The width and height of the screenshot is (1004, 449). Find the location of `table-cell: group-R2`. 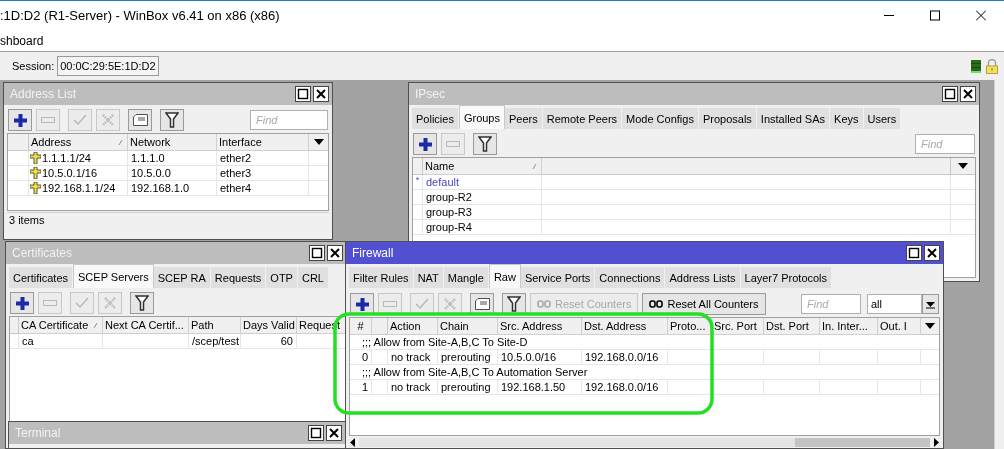

table-cell: group-R2 is located at coordinates (482, 197).